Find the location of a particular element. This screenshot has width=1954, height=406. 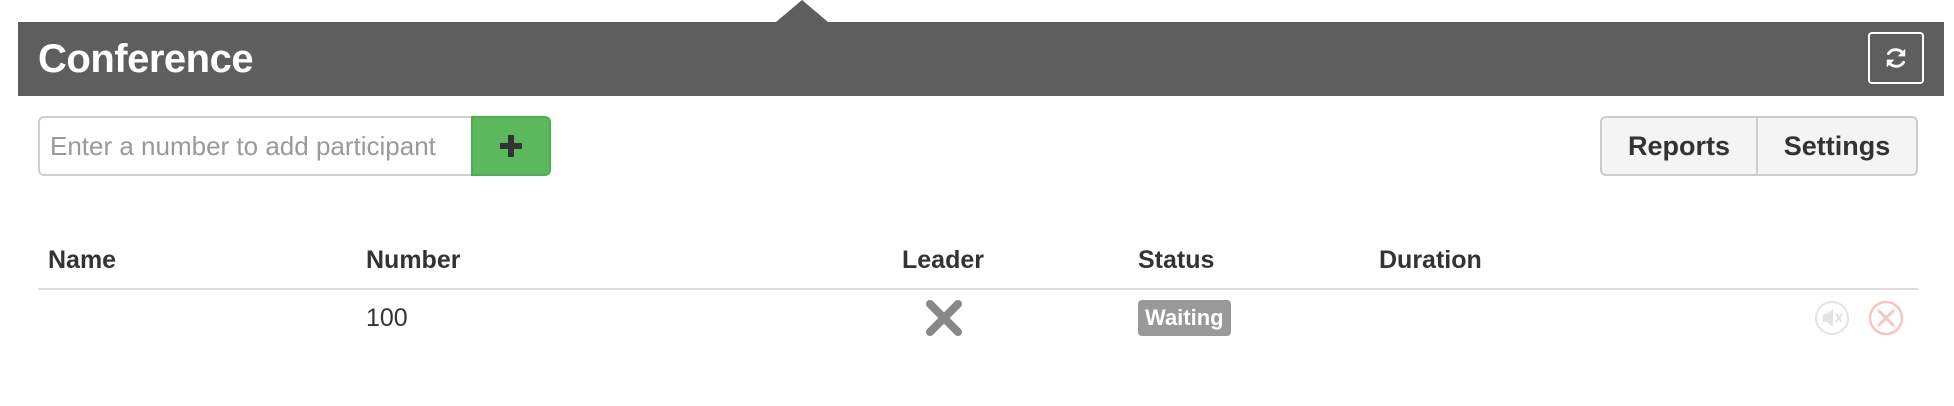

add-participant-button is located at coordinates (511, 146).